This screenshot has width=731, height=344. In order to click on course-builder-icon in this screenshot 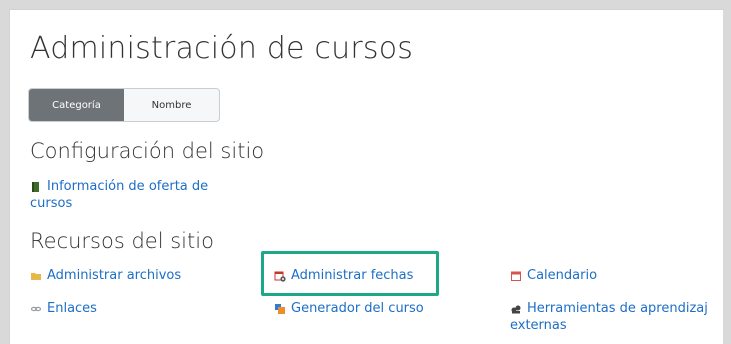, I will do `click(280, 309)`.